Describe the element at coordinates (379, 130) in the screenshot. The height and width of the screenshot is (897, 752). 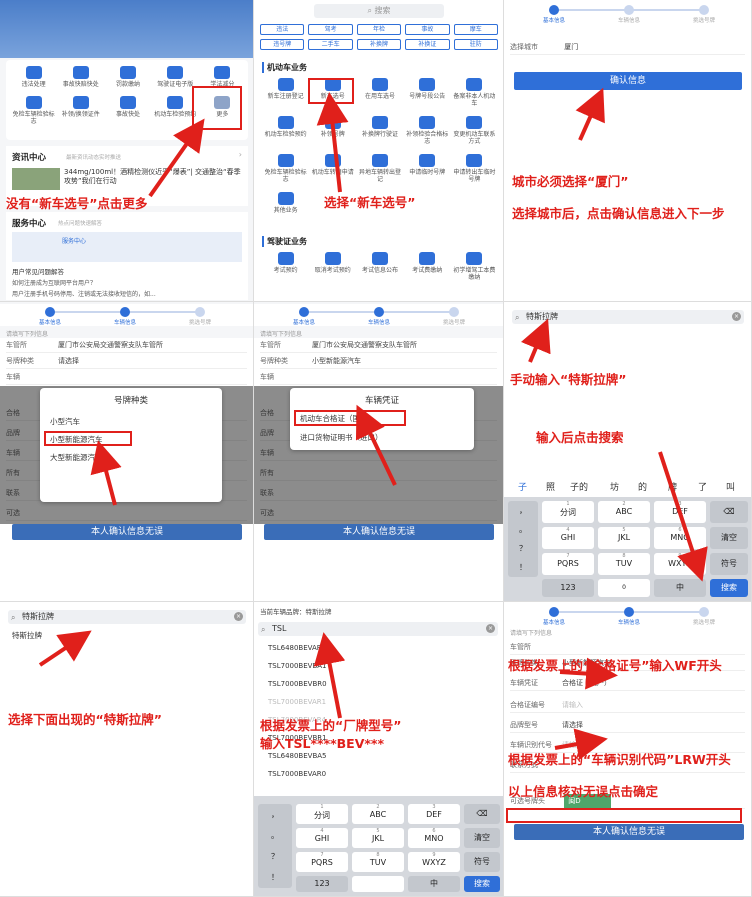
I see `grid-item: 补换牌行驶证` at that location.